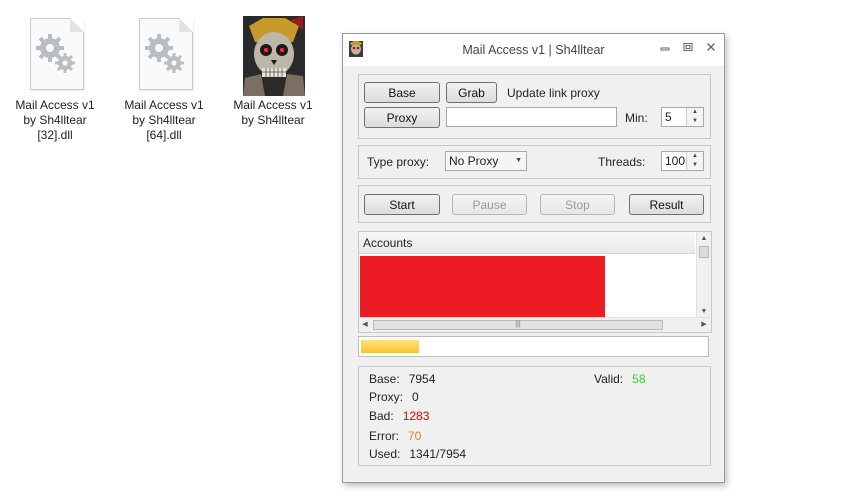 Image resolution: width=841 pixels, height=502 pixels. I want to click on close-icon, so click(711, 47).